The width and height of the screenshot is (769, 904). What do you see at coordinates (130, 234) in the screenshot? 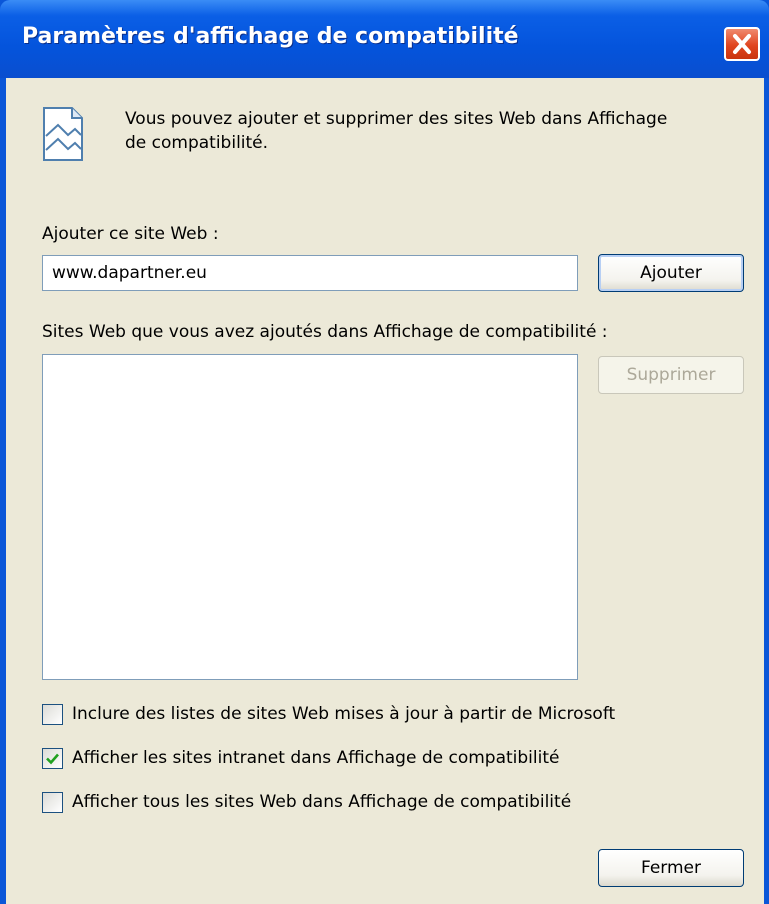
I see `add-site-label: Ajouter ce site Web :` at bounding box center [130, 234].